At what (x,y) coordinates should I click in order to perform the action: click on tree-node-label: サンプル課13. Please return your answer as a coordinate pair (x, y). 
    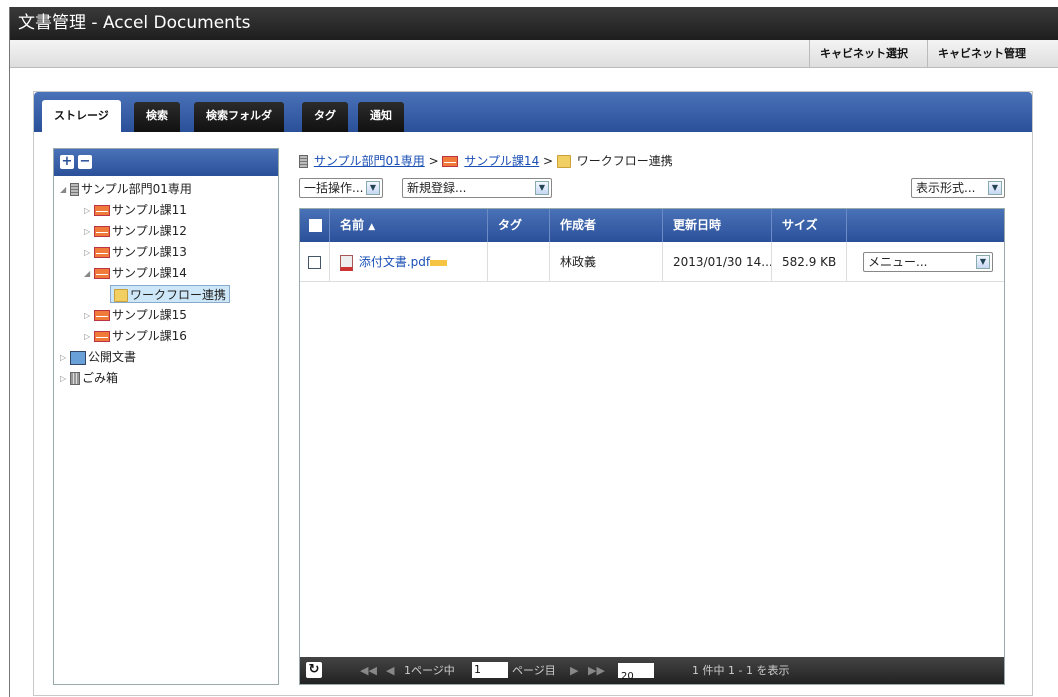
    Looking at the image, I should click on (149, 252).